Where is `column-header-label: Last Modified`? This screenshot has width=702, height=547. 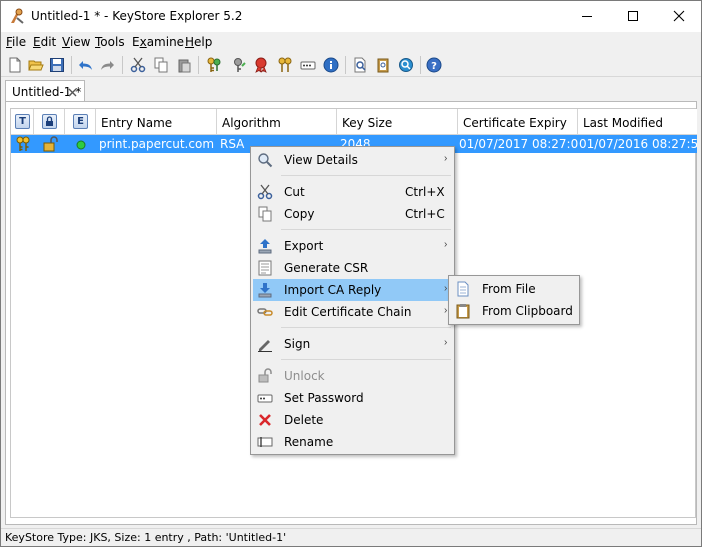 column-header-label: Last Modified is located at coordinates (623, 123).